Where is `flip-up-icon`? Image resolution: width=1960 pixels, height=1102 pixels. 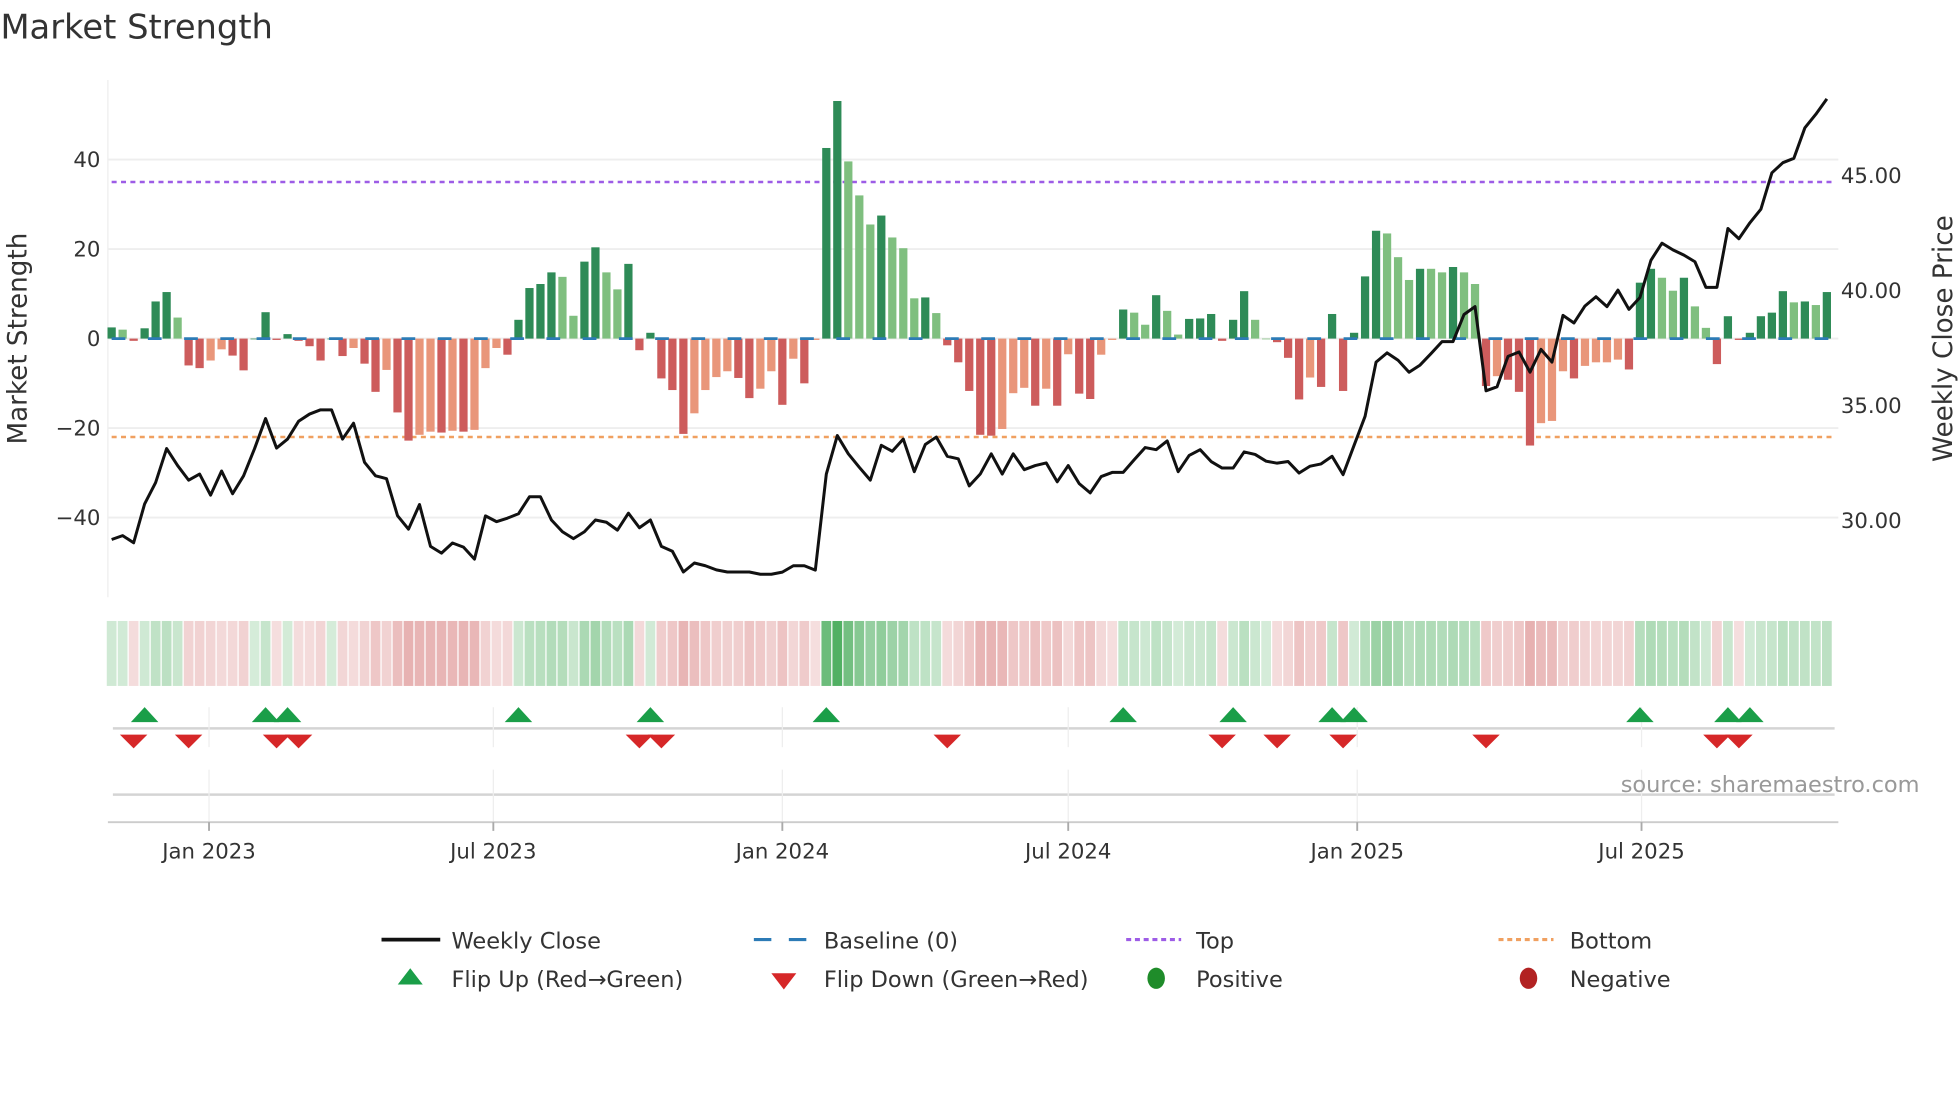
flip-up-icon is located at coordinates (410, 976).